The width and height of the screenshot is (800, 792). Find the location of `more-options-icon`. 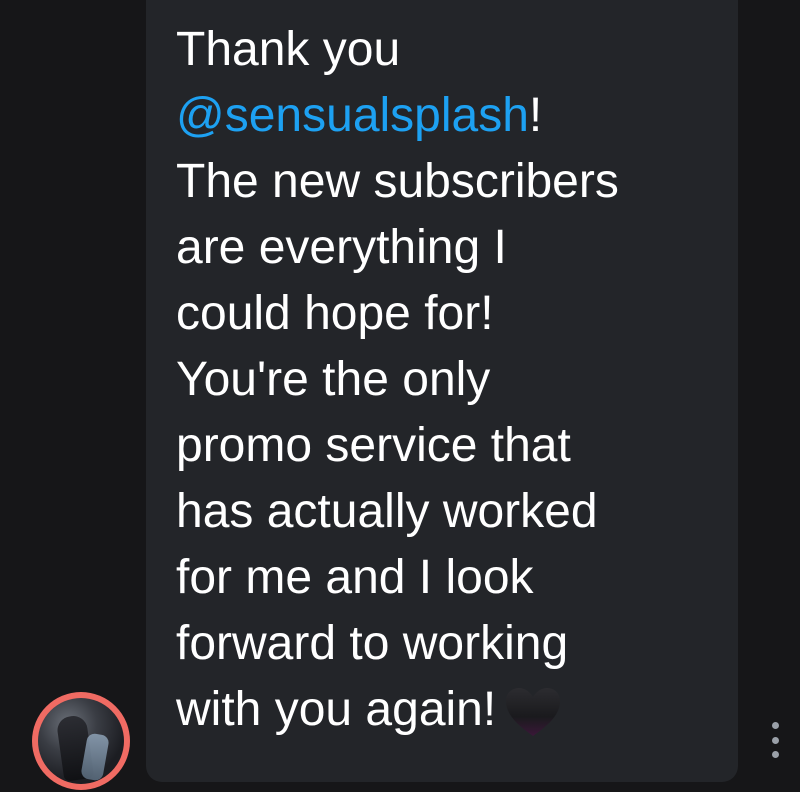

more-options-icon is located at coordinates (775, 740).